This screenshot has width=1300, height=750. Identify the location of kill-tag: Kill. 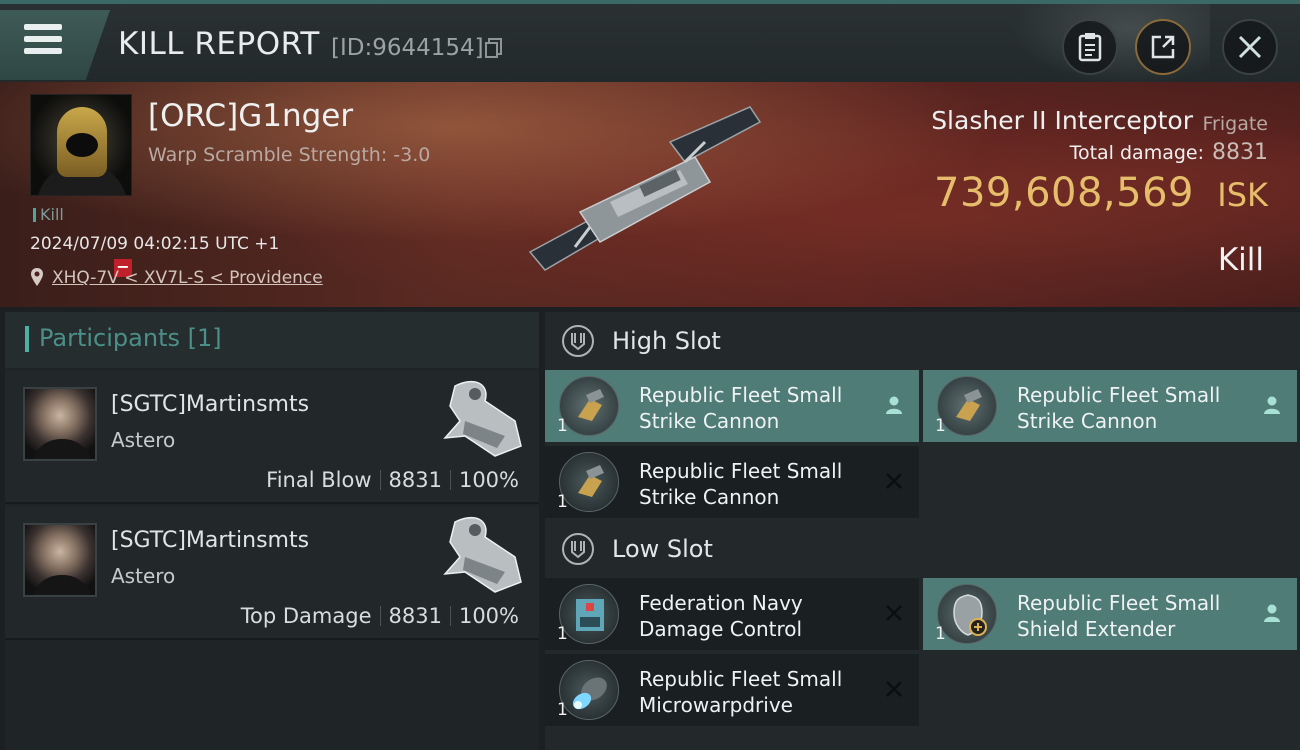
(48, 214).